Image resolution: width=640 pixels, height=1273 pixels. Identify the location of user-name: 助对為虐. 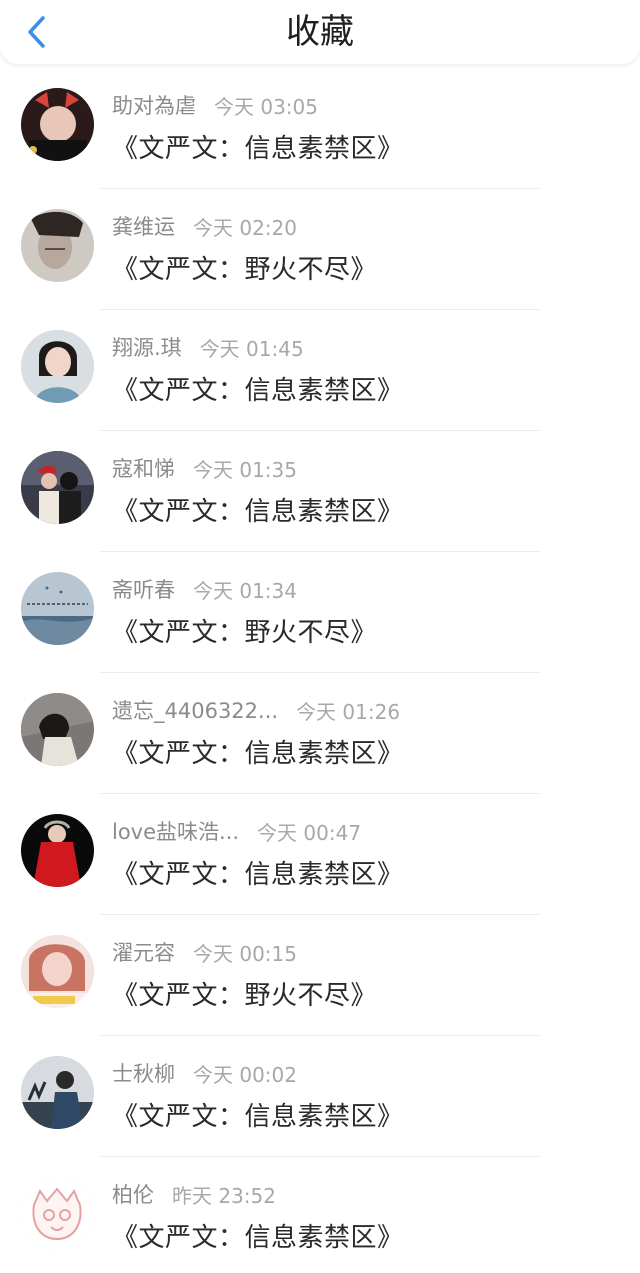
(154, 105).